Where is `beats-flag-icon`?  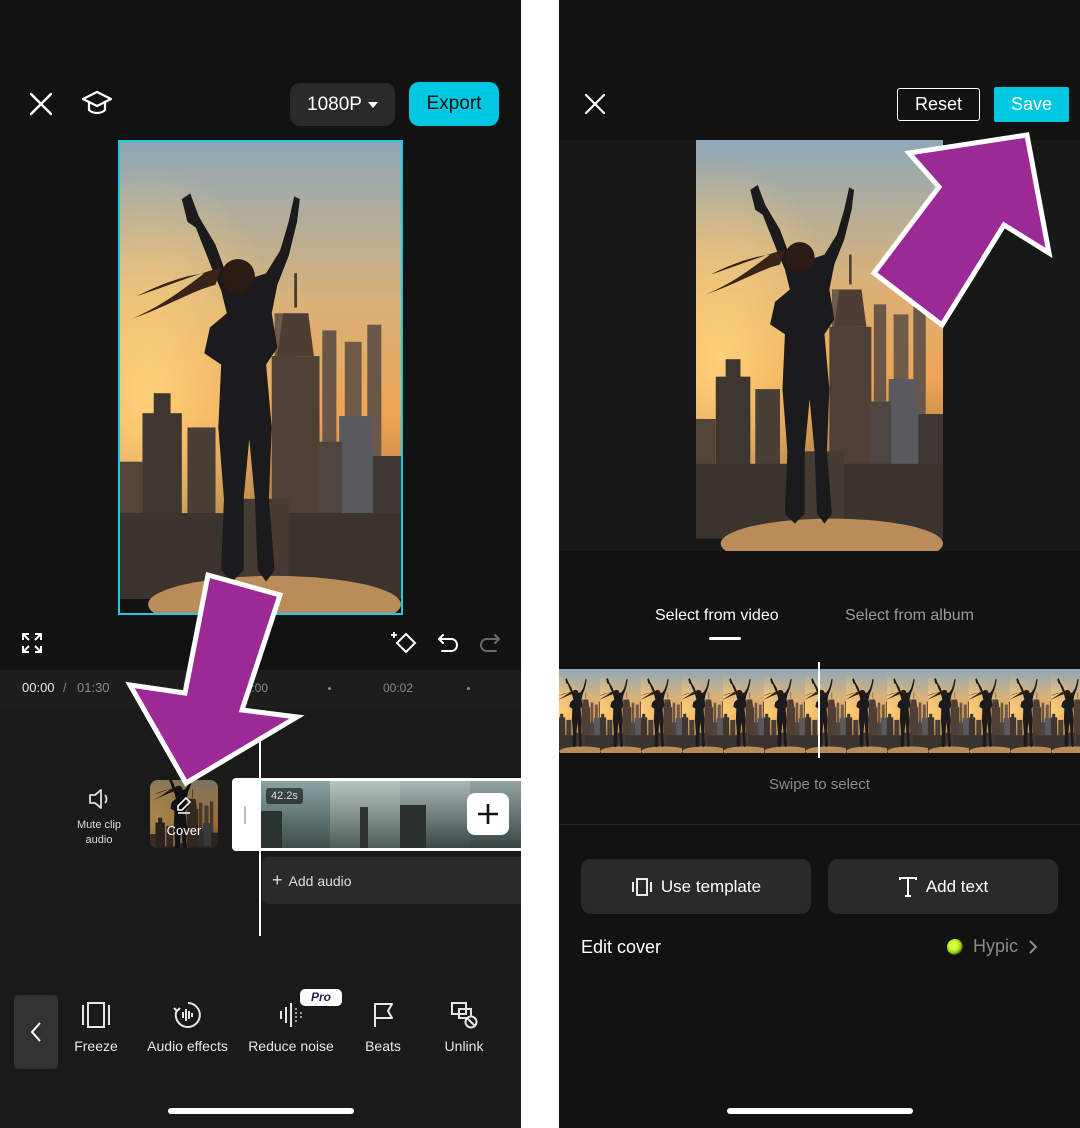
beats-flag-icon is located at coordinates (383, 1015).